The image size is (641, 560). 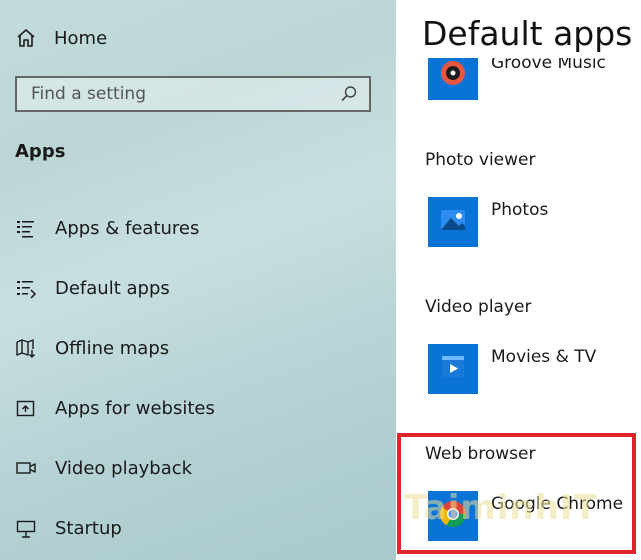 I want to click on page-title-overlay: Default apps, so click(x=527, y=33).